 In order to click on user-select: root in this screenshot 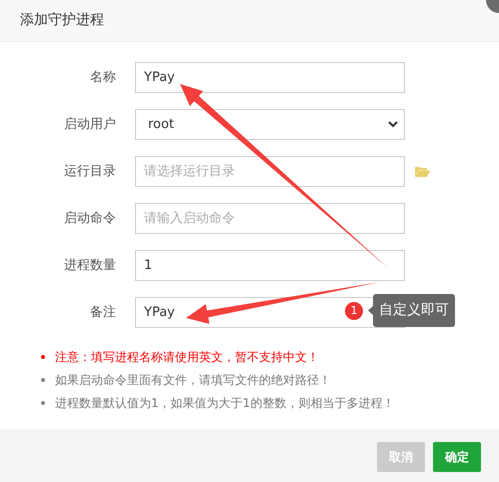, I will do `click(270, 124)`.